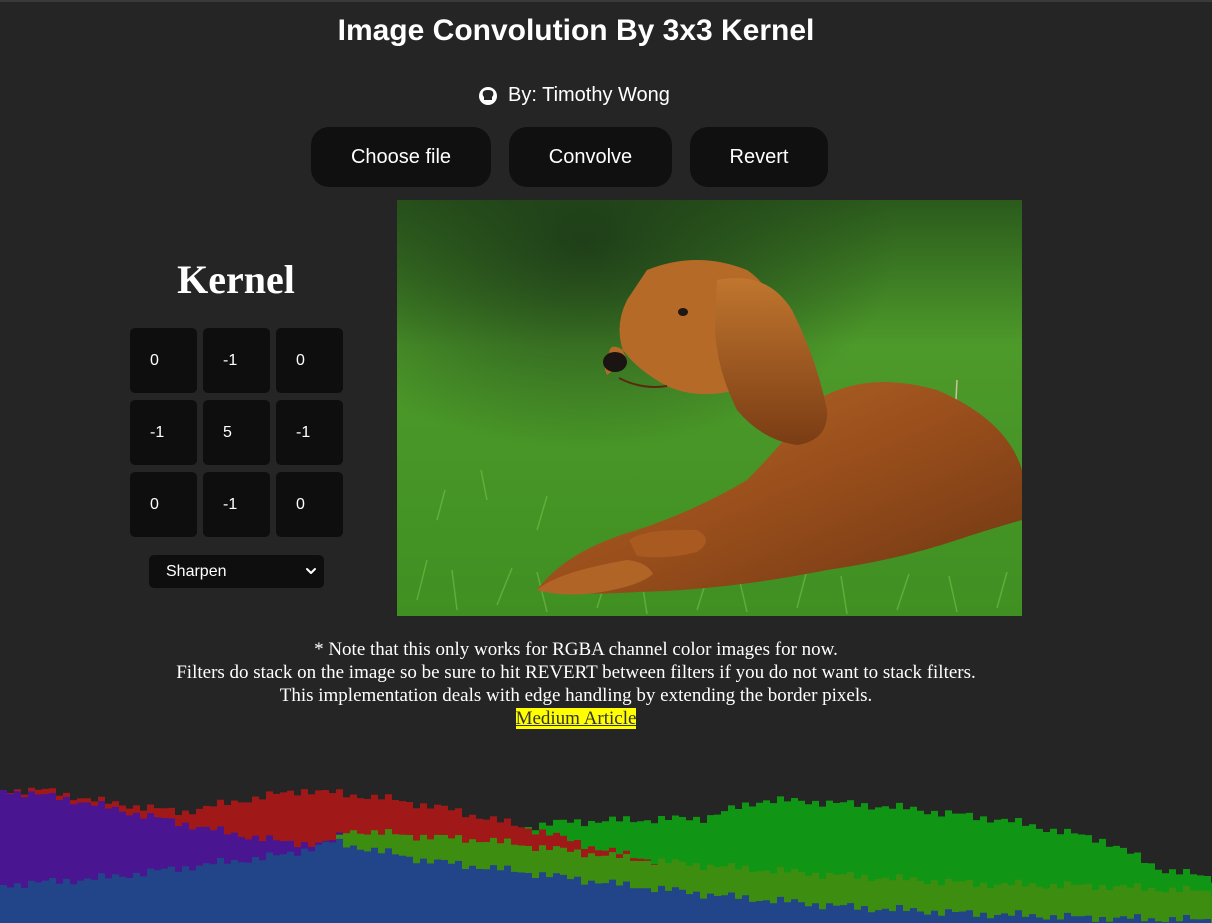 The image size is (1212, 923). Describe the element at coordinates (576, 718) in the screenshot. I see `medium-article-link: Medium Article` at that location.